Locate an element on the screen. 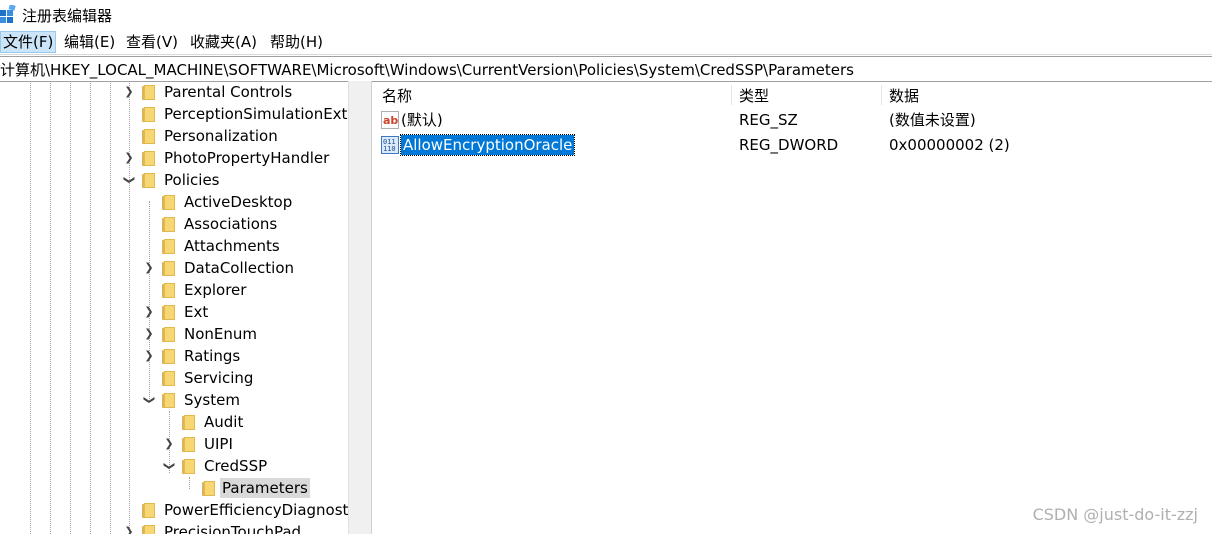 Image resolution: width=1212 pixels, height=534 pixels. tree-item-label: Parental Controls is located at coordinates (228, 92).